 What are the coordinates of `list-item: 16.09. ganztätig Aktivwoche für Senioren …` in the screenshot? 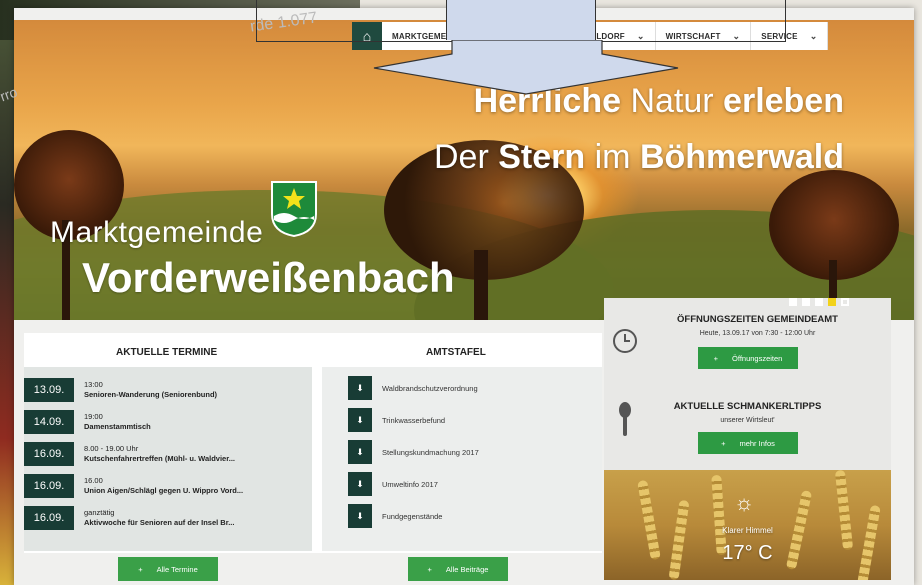 It's located at (129, 518).